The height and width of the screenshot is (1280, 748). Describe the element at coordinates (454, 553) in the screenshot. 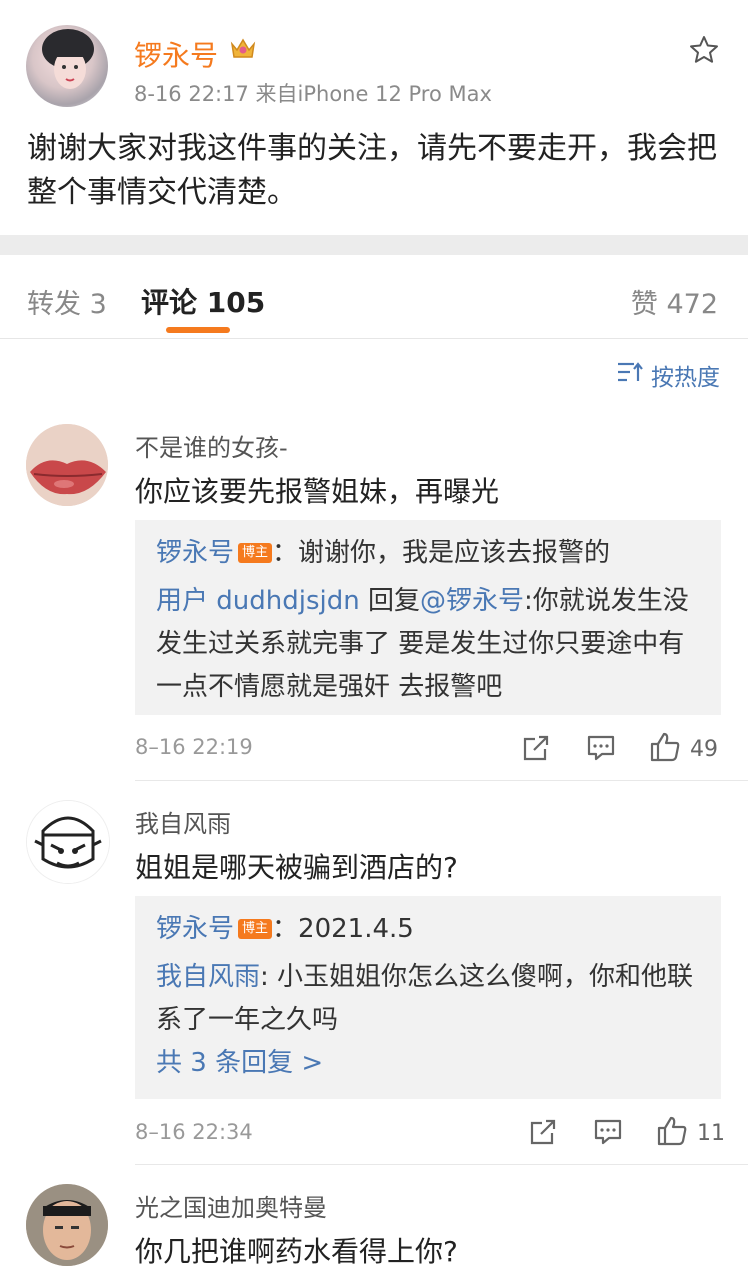

I see `reply-text: 谢谢你，我是应该去报警的` at that location.